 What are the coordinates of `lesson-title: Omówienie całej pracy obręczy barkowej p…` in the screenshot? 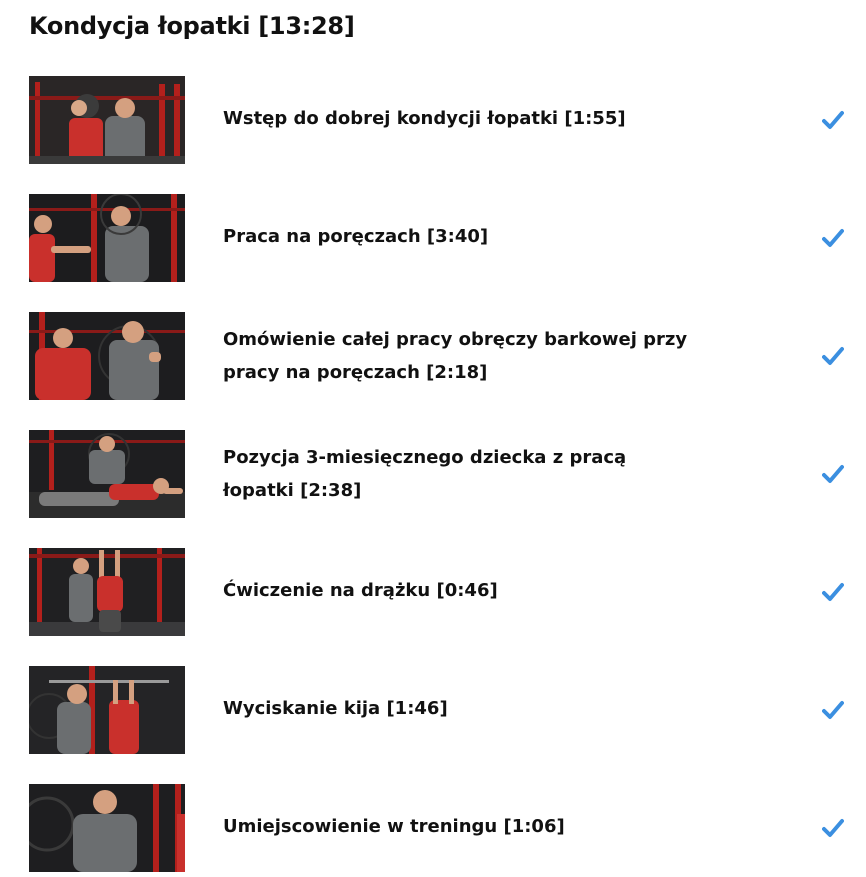 It's located at (463, 356).